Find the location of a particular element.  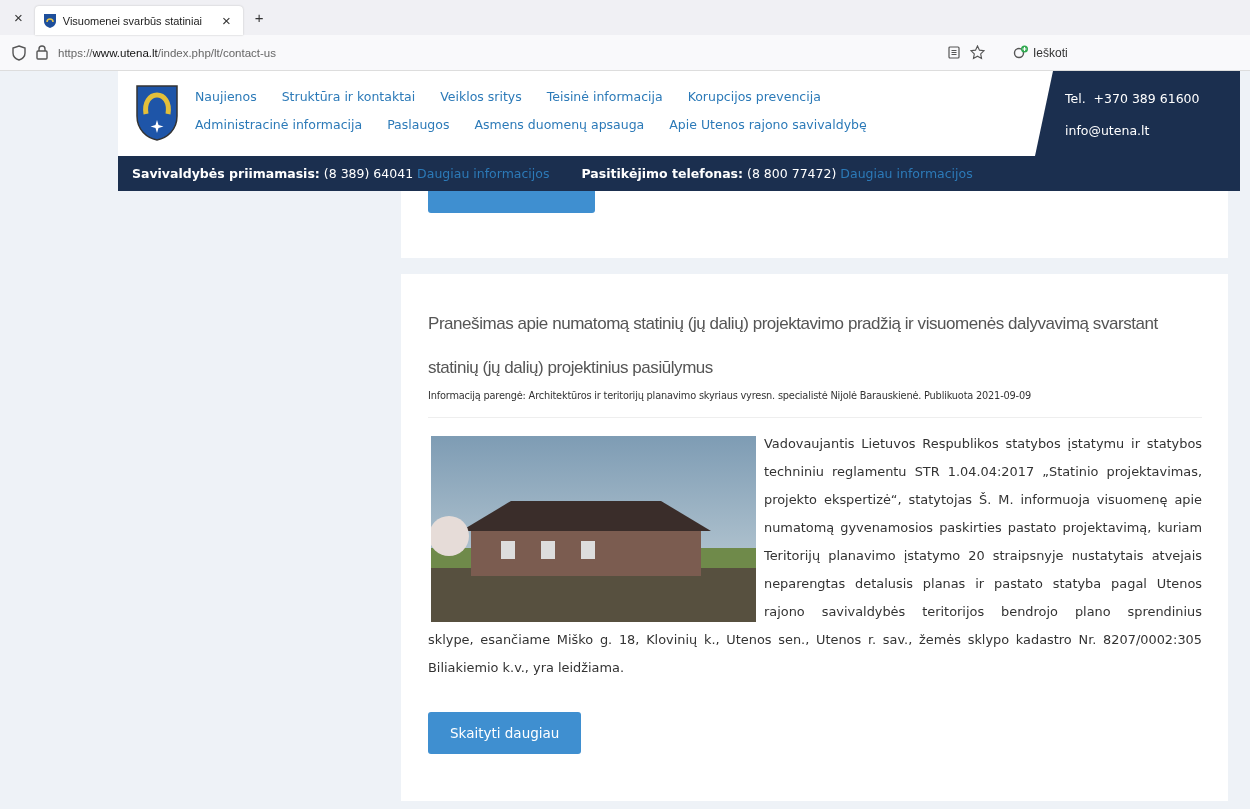

phone-text: Tel. +370 389 61600 is located at coordinates (1133, 98).